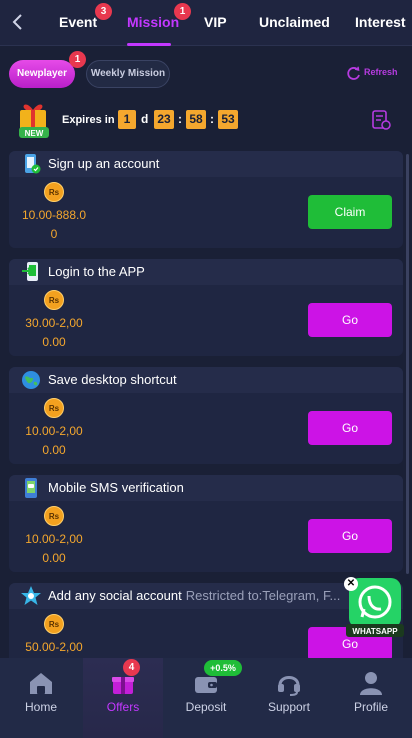 The width and height of the screenshot is (412, 738). Describe the element at coordinates (294, 22) in the screenshot. I see `tab-unclaimed: Unclaimed` at that location.